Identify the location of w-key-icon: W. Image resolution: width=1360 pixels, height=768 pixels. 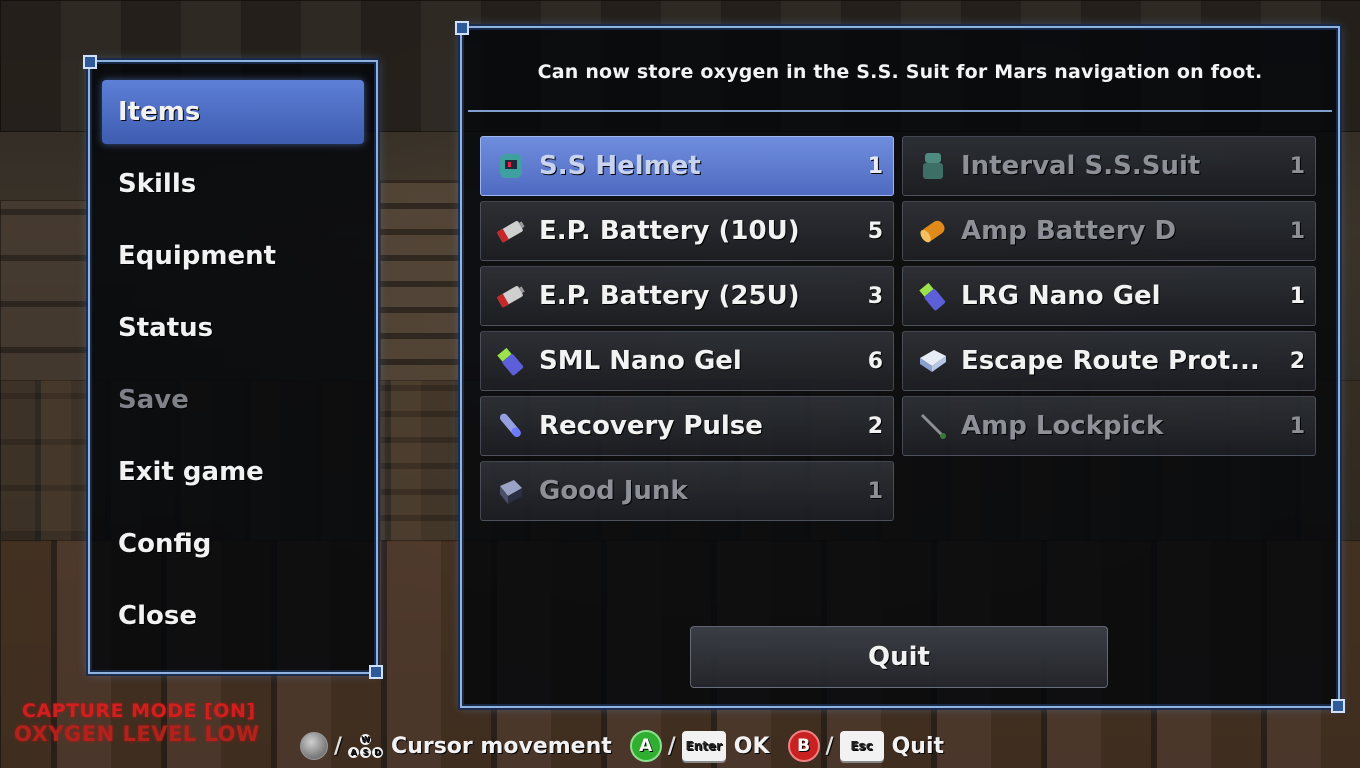
(366, 739).